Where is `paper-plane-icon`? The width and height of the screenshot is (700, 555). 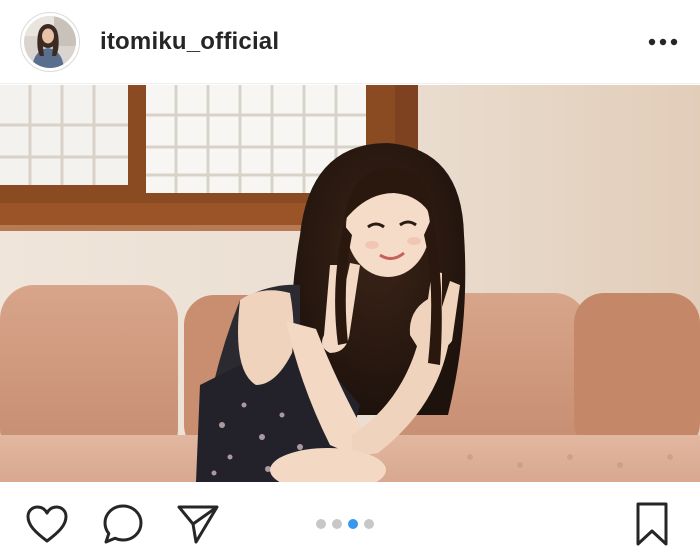
paper-plane-icon is located at coordinates (198, 524).